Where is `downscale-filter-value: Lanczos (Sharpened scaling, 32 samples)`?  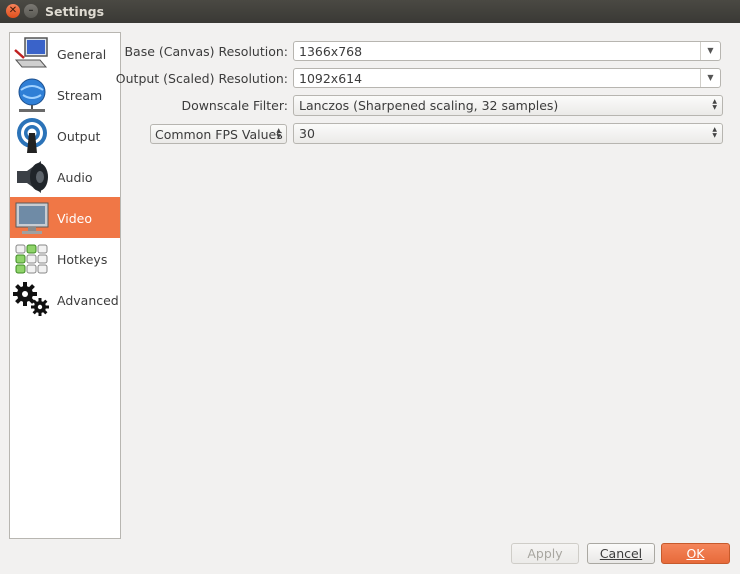 downscale-filter-value: Lanczos (Sharpened scaling, 32 samples) is located at coordinates (429, 105).